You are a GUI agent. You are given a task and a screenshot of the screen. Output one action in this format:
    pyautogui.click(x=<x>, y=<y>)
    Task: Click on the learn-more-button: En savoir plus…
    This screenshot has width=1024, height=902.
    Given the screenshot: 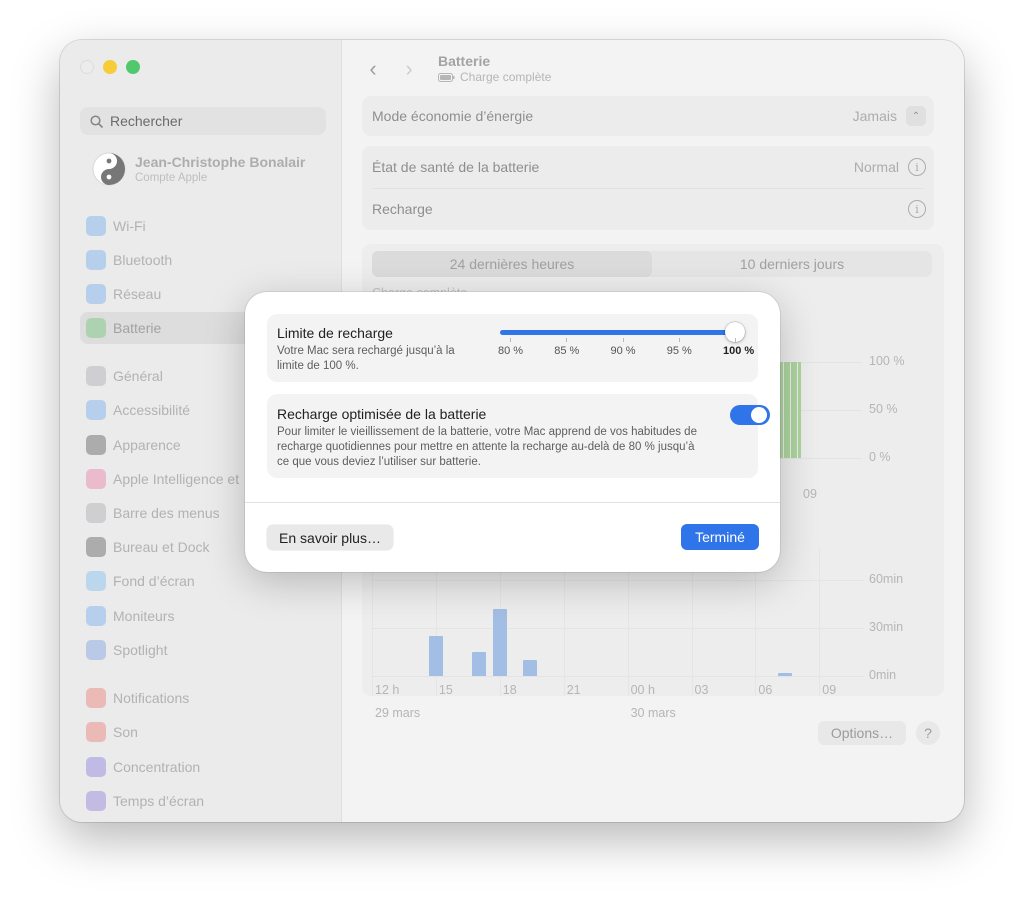 What is the action you would take?
    pyautogui.click(x=330, y=537)
    